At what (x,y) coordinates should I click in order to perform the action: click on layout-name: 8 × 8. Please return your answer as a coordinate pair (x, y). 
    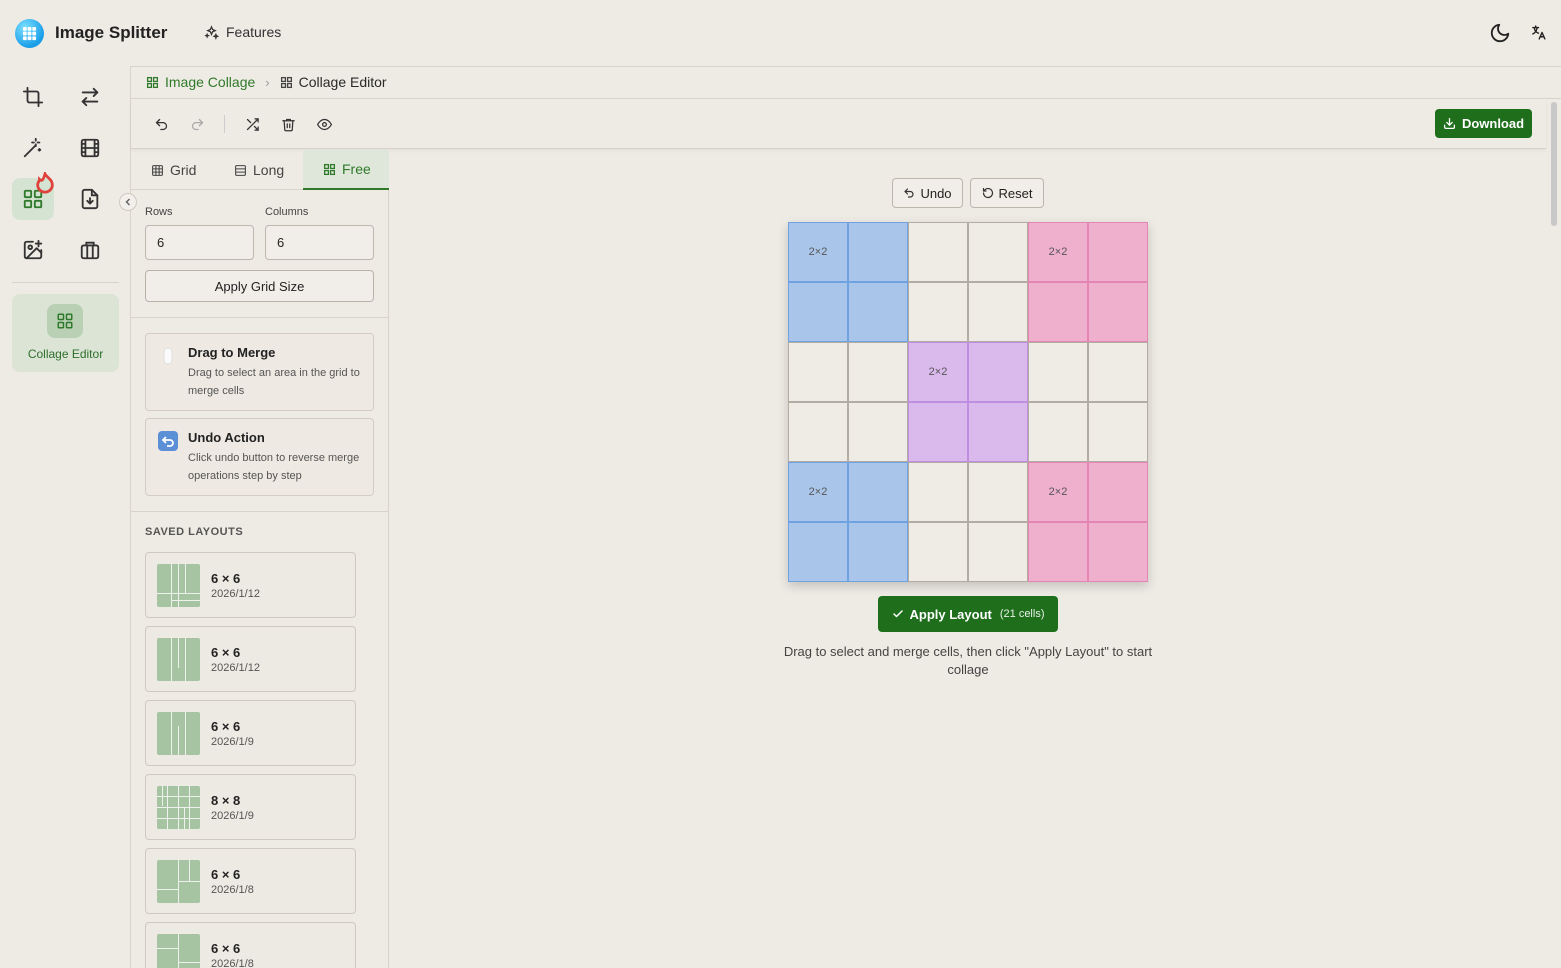
    Looking at the image, I should click on (226, 800).